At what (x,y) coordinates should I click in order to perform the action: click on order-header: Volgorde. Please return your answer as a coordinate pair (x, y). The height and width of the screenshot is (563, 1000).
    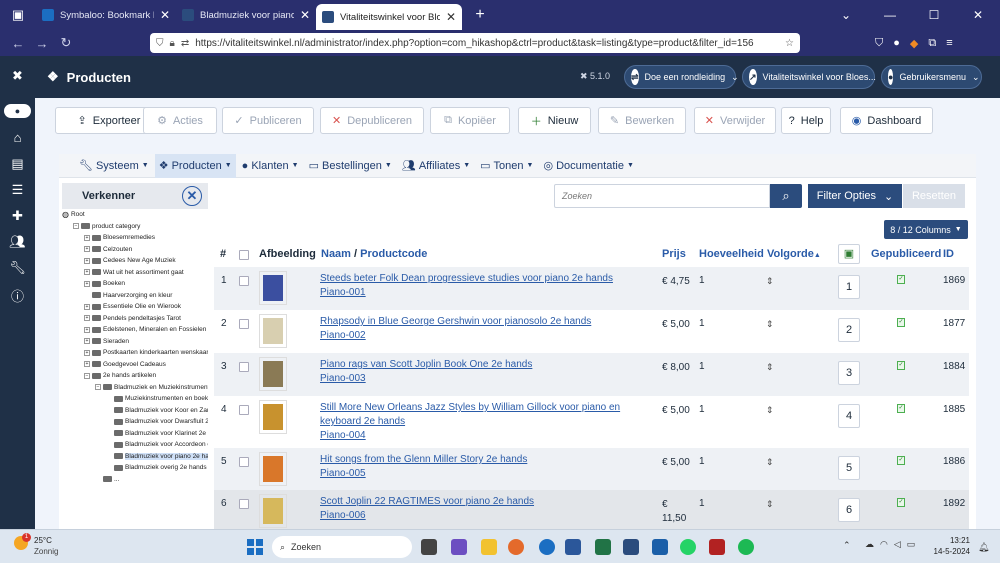
    Looking at the image, I should click on (790, 254).